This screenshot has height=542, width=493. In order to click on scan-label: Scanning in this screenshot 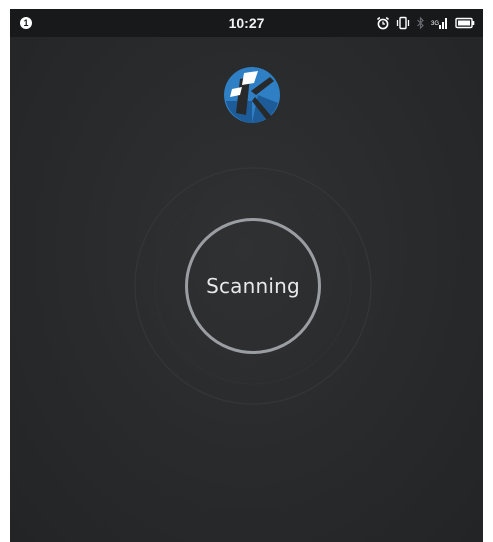, I will do `click(253, 286)`.